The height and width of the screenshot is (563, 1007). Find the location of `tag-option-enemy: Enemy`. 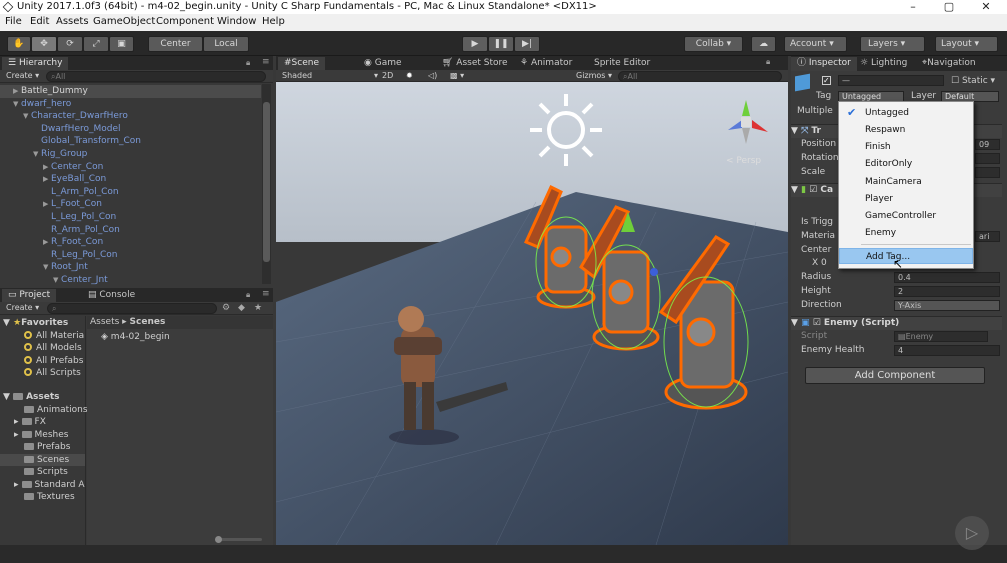

tag-option-enemy: Enemy is located at coordinates (906, 233).